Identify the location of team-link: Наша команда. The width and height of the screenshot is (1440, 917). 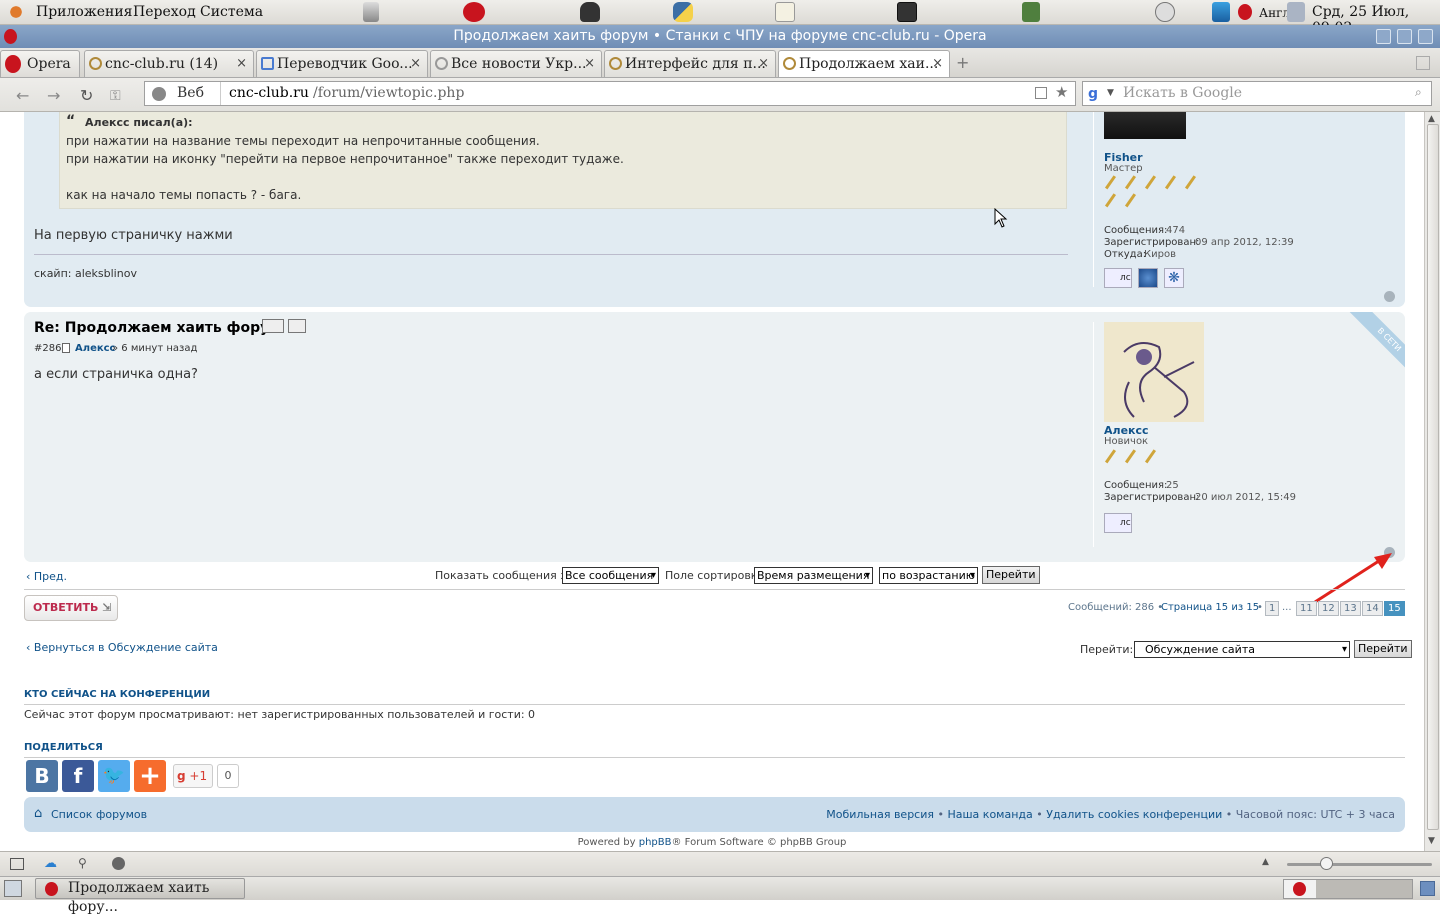
(989, 814).